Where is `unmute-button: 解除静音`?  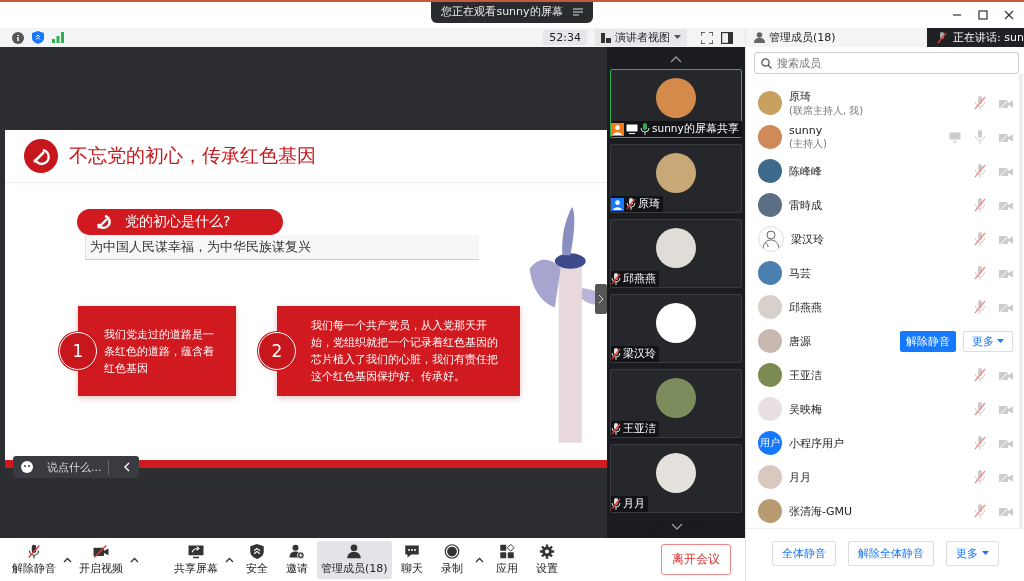
unmute-button: 解除静音 is located at coordinates (928, 341).